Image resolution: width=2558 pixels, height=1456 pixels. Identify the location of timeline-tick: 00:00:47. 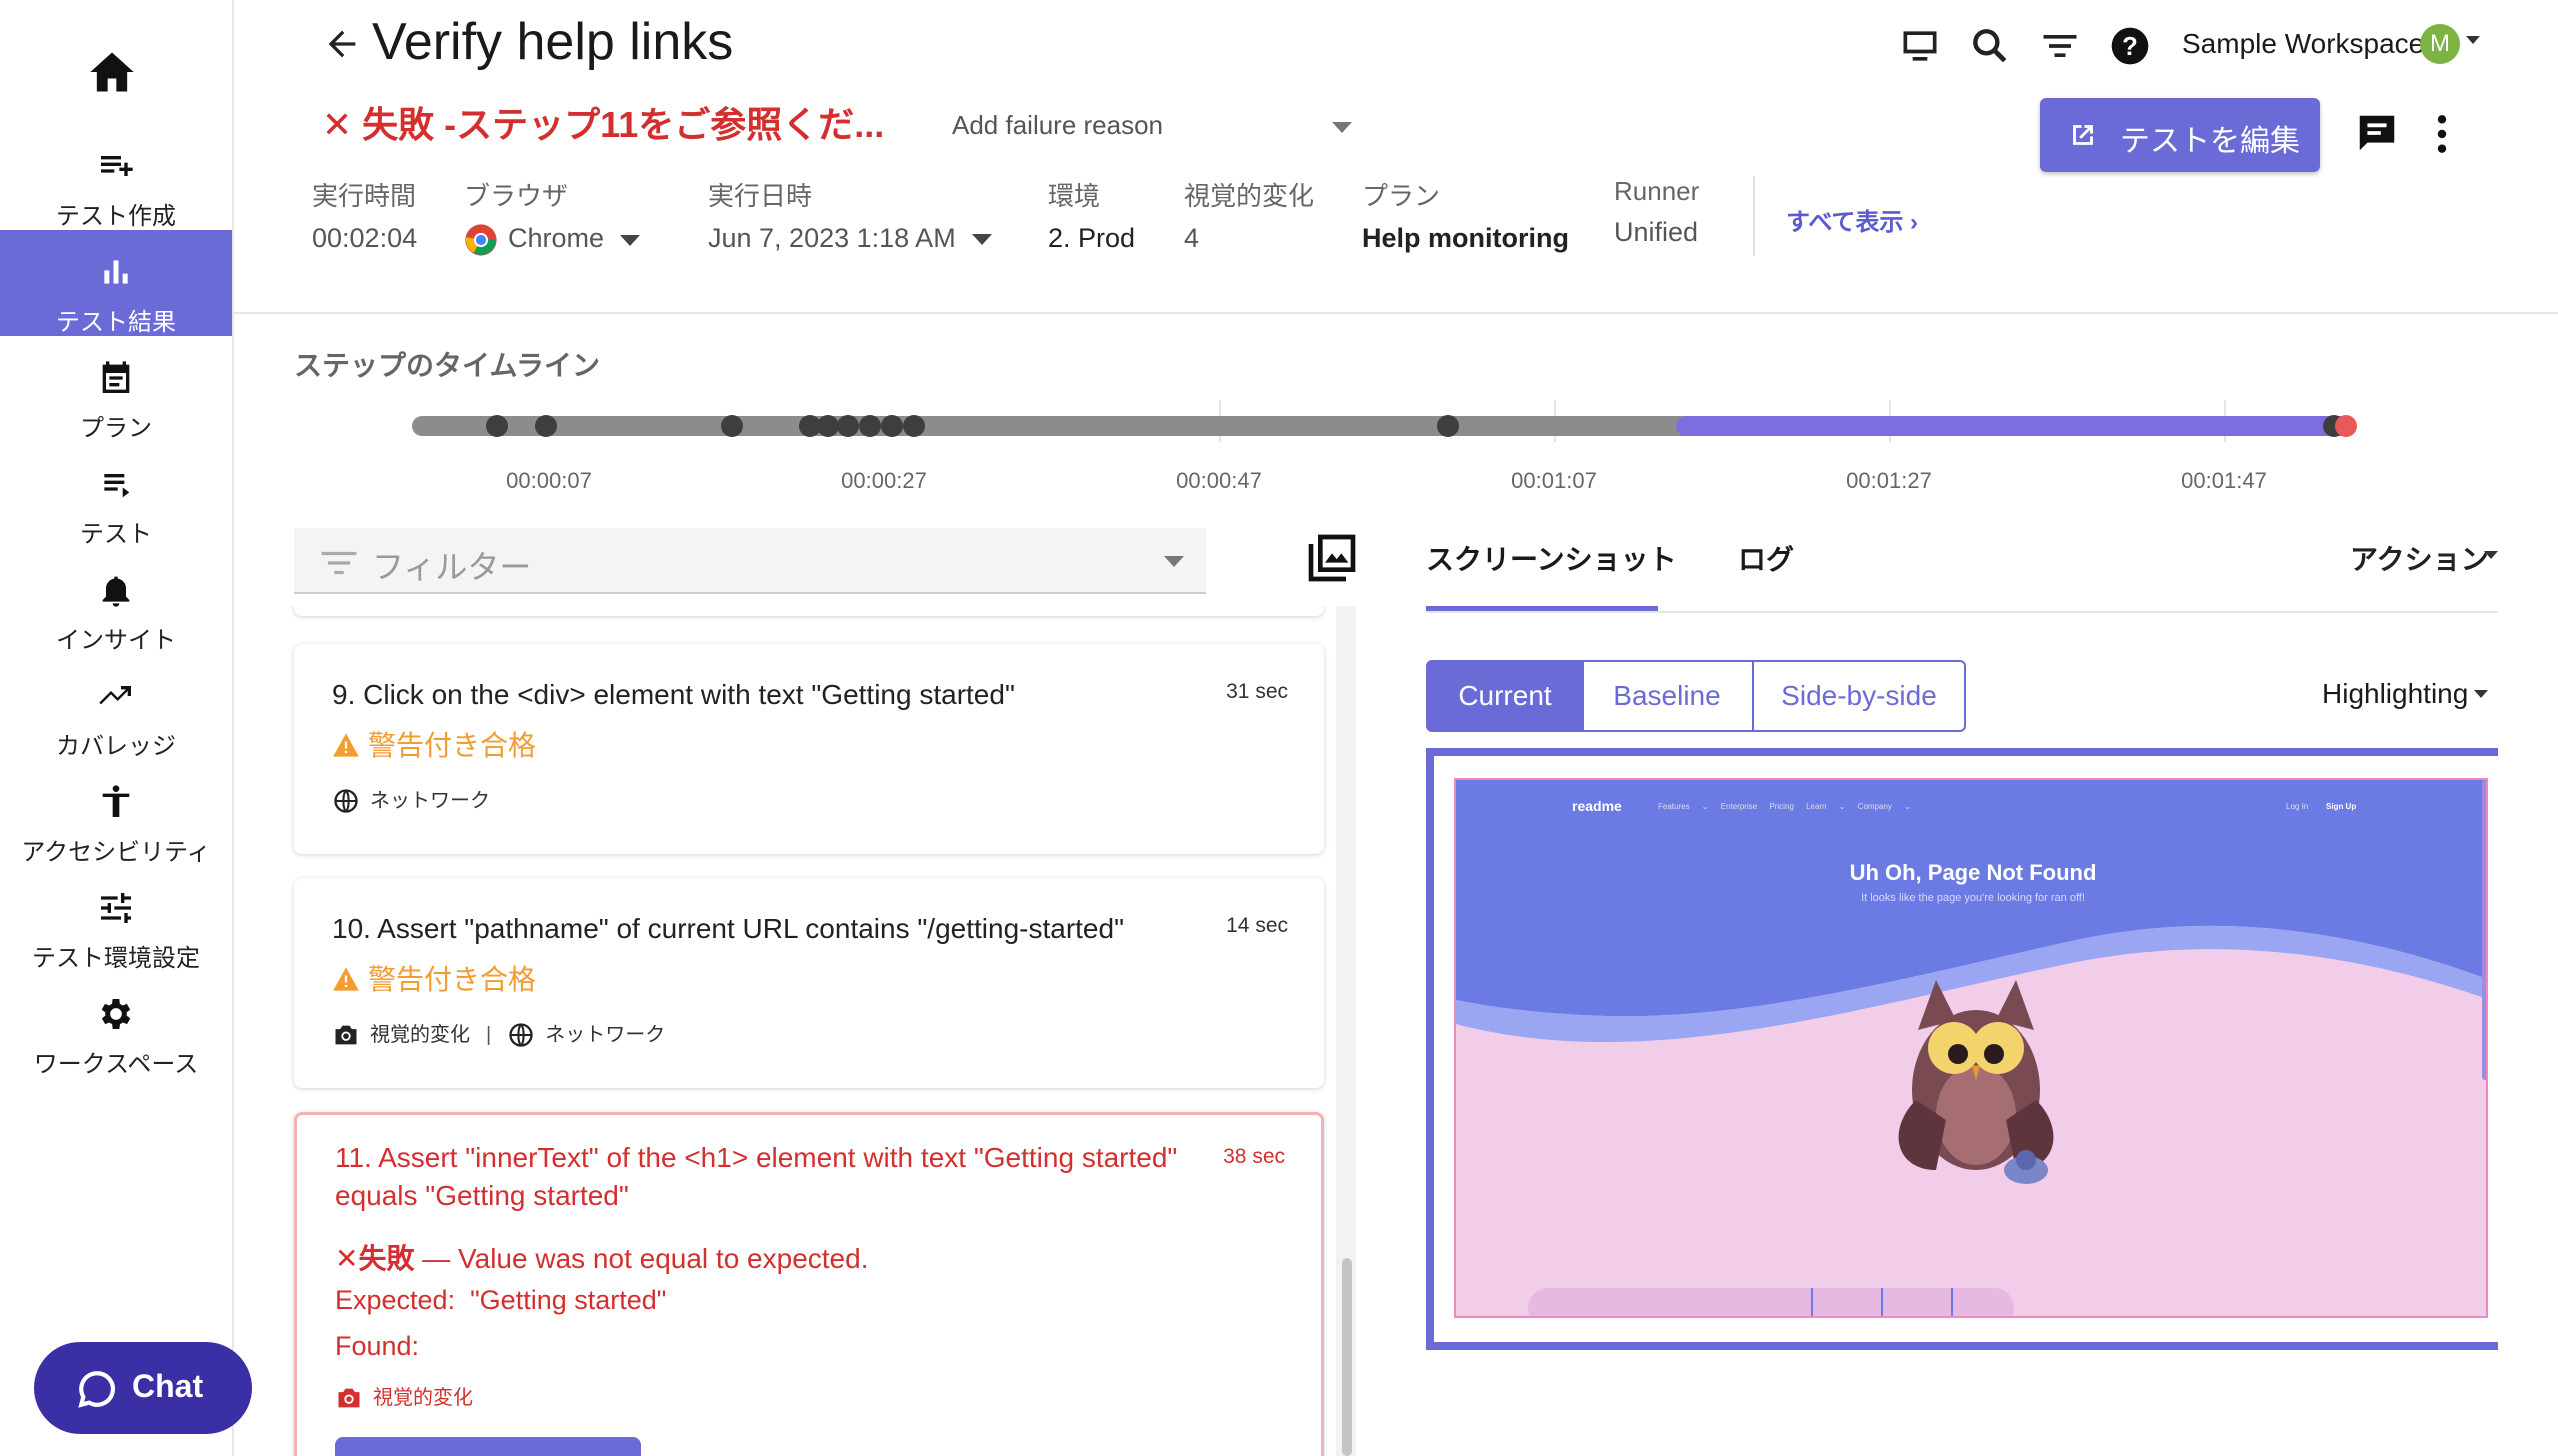
(1219, 480).